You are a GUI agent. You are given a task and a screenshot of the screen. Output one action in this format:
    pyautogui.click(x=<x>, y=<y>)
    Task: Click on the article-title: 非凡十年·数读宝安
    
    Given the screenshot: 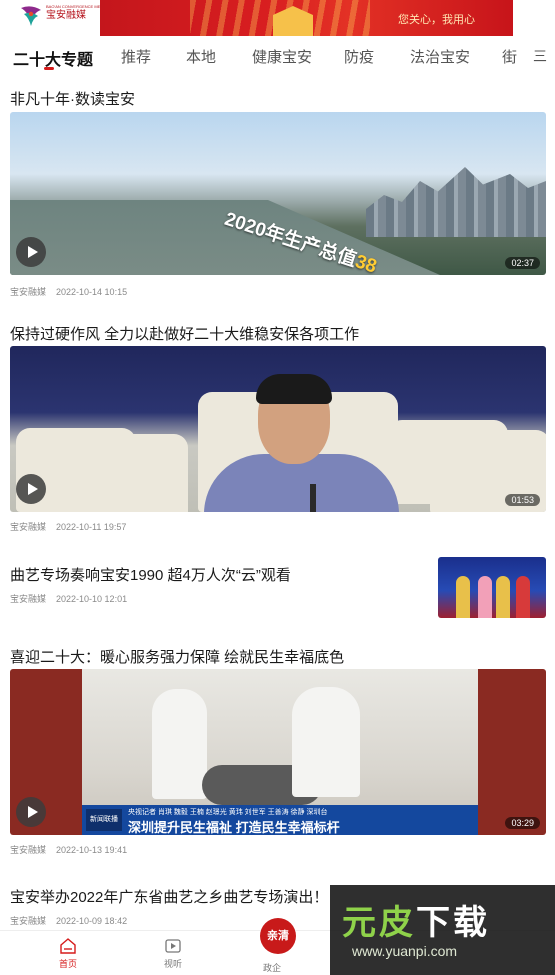 What is the action you would take?
    pyautogui.click(x=72, y=98)
    